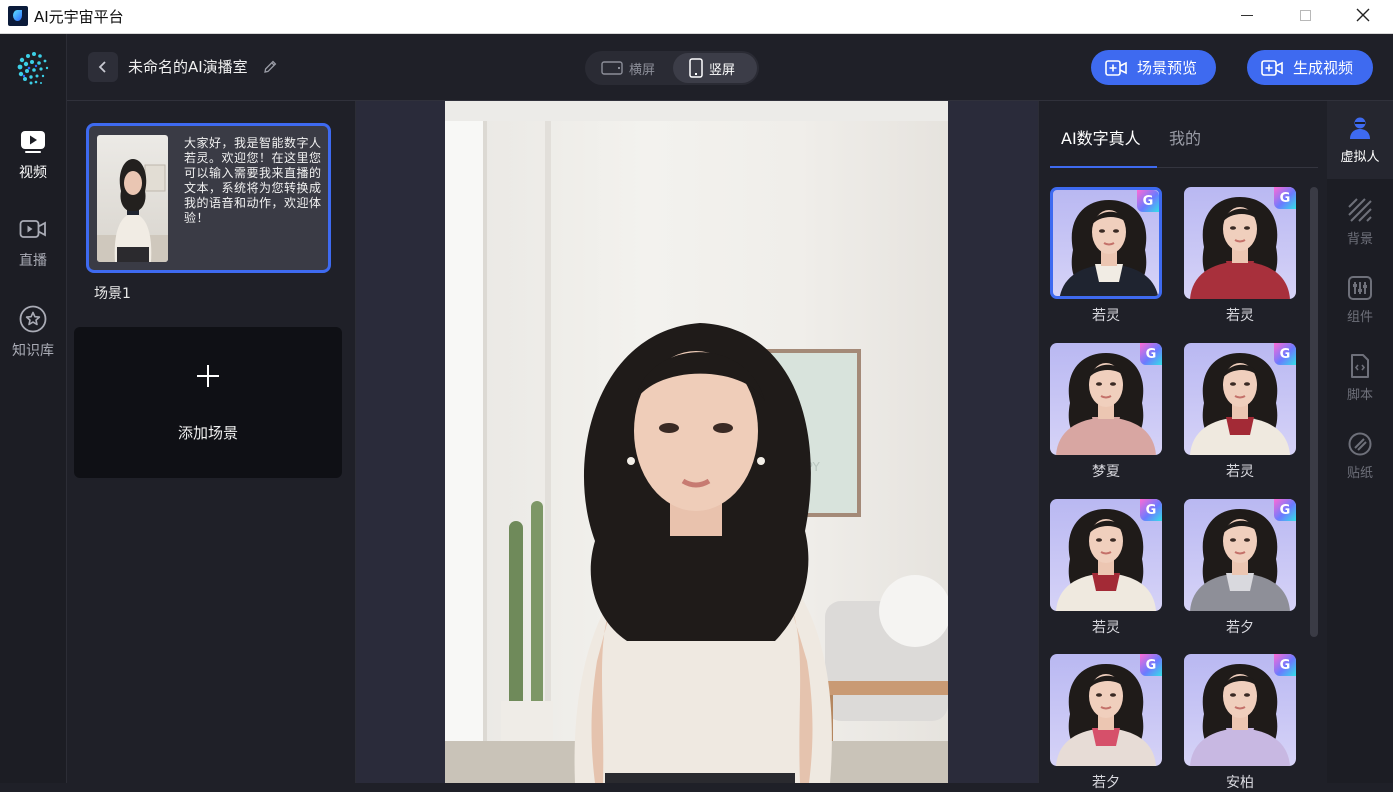 The image size is (1393, 792). I want to click on left-nav: 视频 直播 知识库, so click(33, 408).